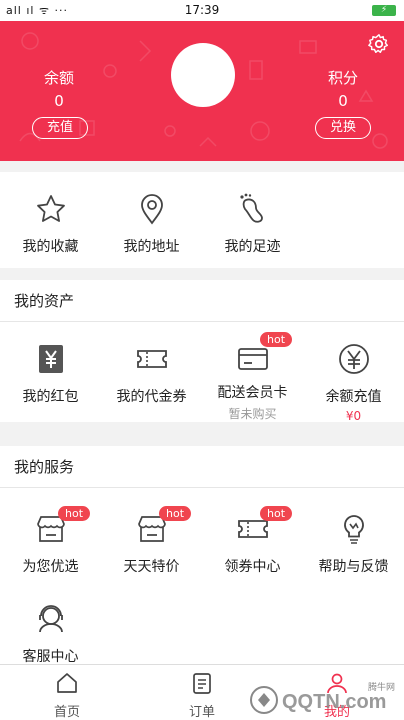 This screenshot has height=720, width=404. What do you see at coordinates (151, 247) in the screenshot?
I see `quick-link-label: 我的地址` at bounding box center [151, 247].